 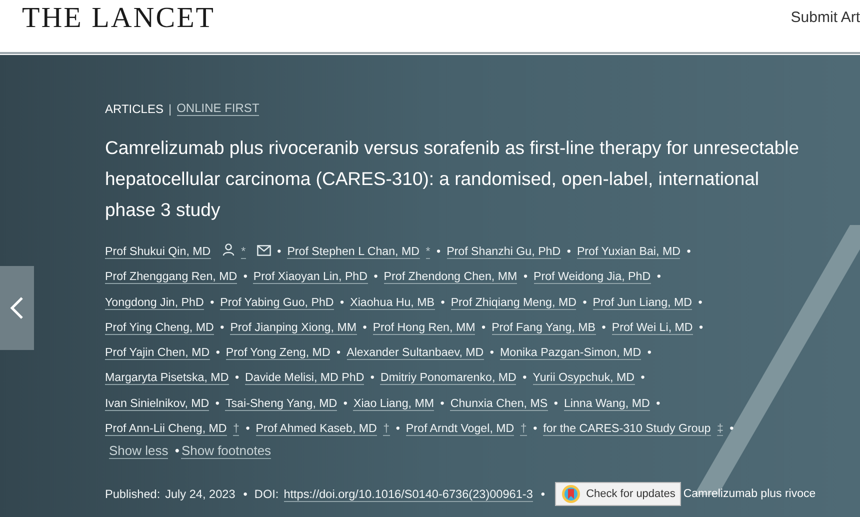 I want to click on author-link: Prof Zhiqiang Meng, MD, so click(x=513, y=303).